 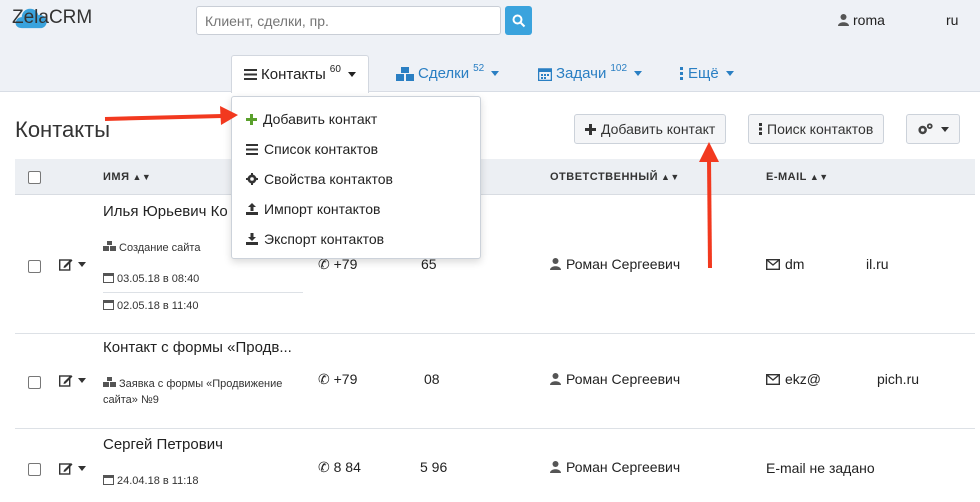 I want to click on arrow-to-dropdown-item, so click(x=171, y=115).